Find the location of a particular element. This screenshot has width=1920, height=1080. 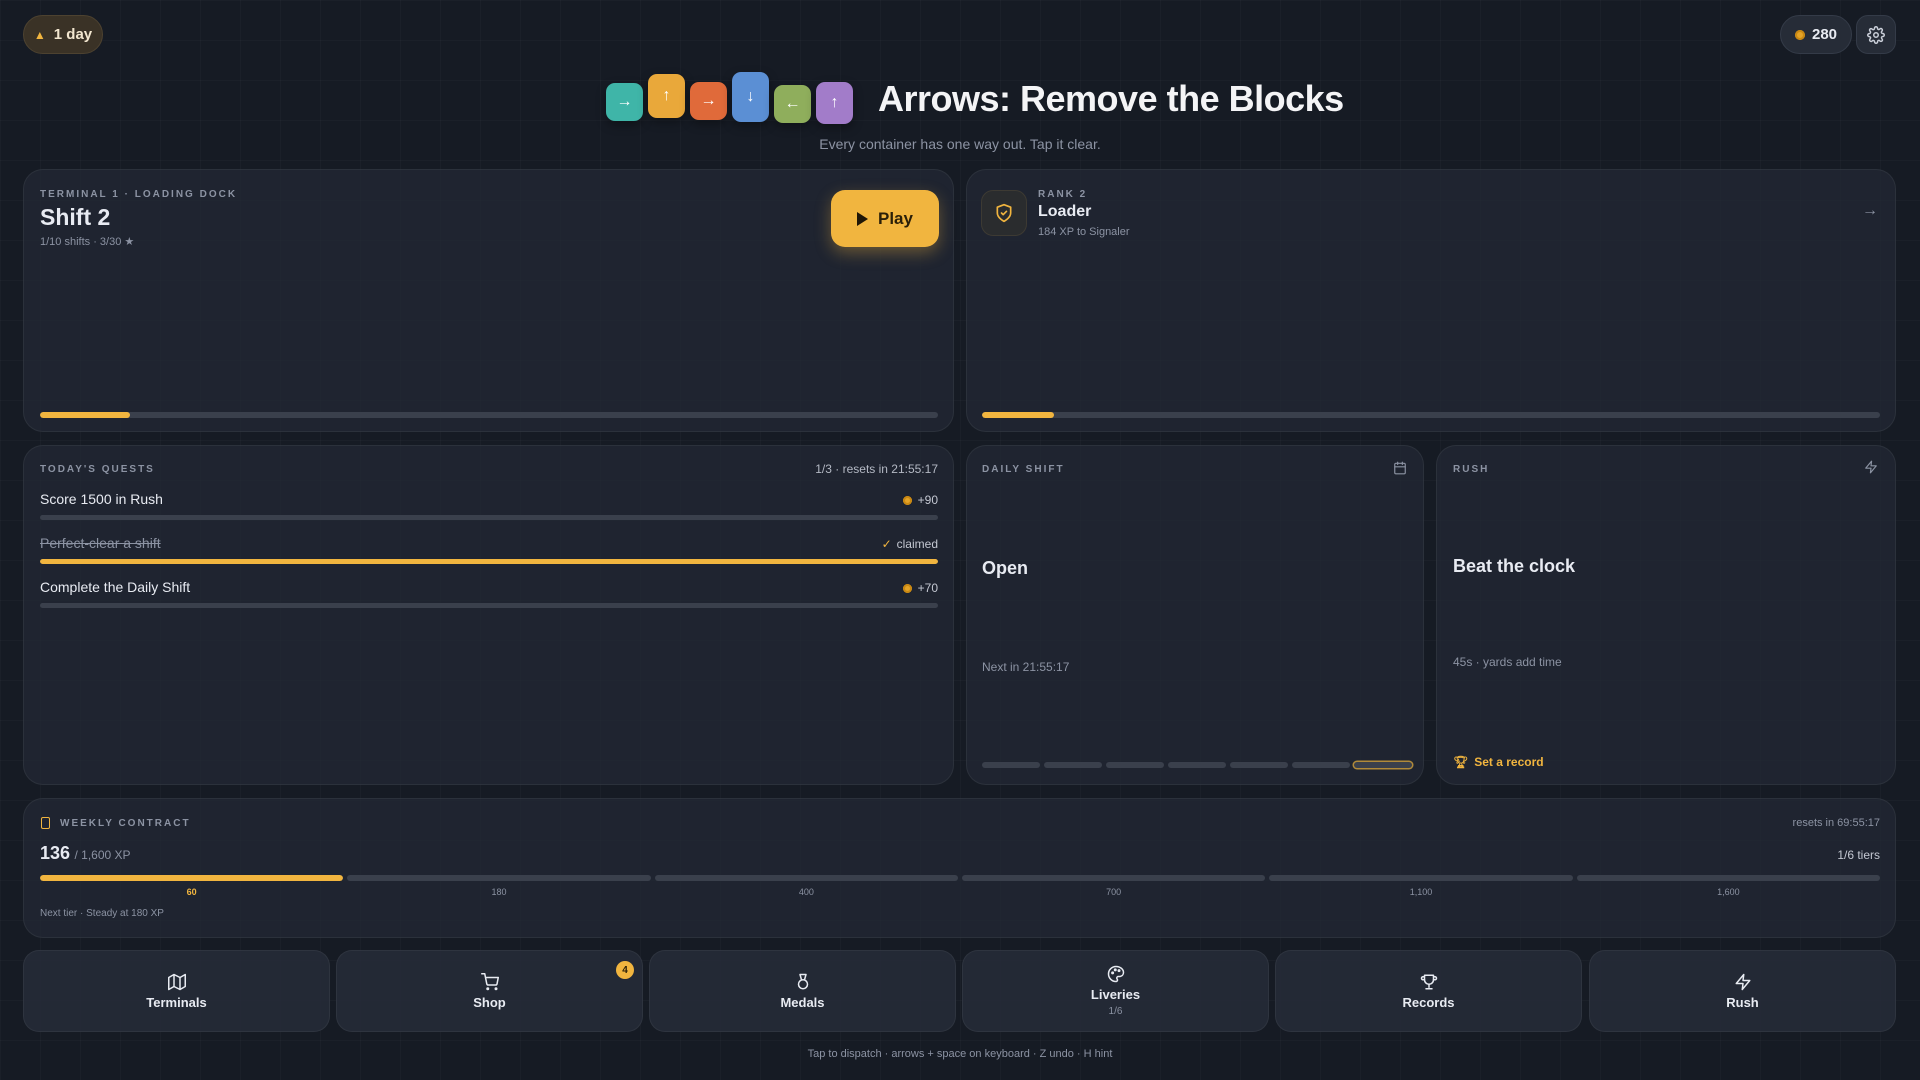

medal-icon is located at coordinates (802, 981).